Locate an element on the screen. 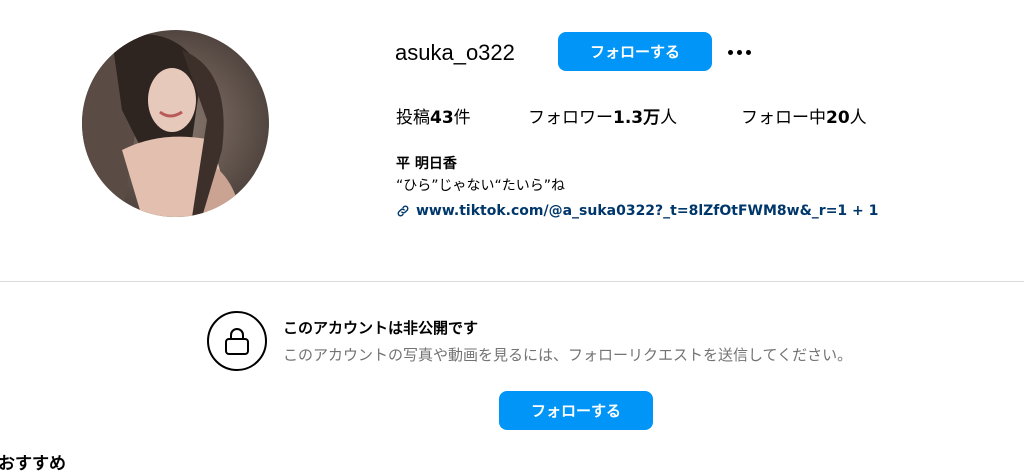 The width and height of the screenshot is (1024, 476). private-account-description: このアカウントの写真や動画を見るには、フォローリクエストを送信してください。 is located at coordinates (568, 355).